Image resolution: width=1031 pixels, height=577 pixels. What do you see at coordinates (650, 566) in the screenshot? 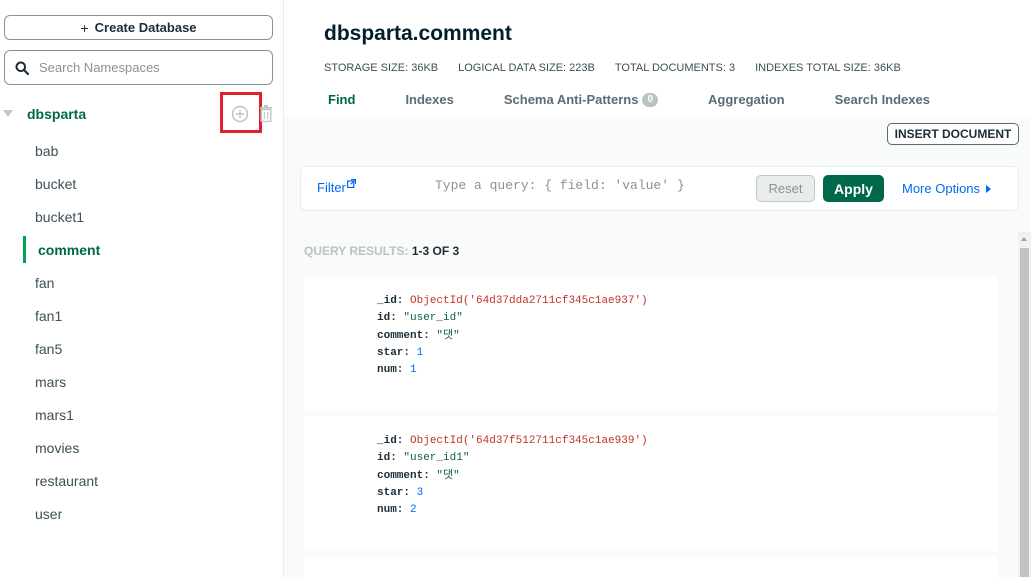
I see `document-card` at bounding box center [650, 566].